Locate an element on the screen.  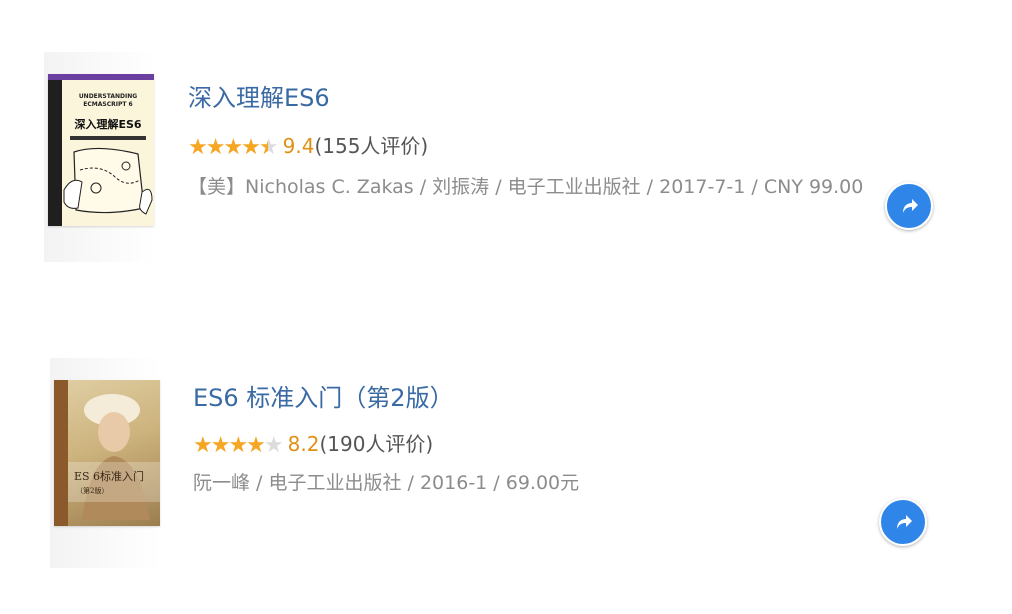
cover-illustration: ES 6标准入门 （第2版） is located at coordinates (114, 457).